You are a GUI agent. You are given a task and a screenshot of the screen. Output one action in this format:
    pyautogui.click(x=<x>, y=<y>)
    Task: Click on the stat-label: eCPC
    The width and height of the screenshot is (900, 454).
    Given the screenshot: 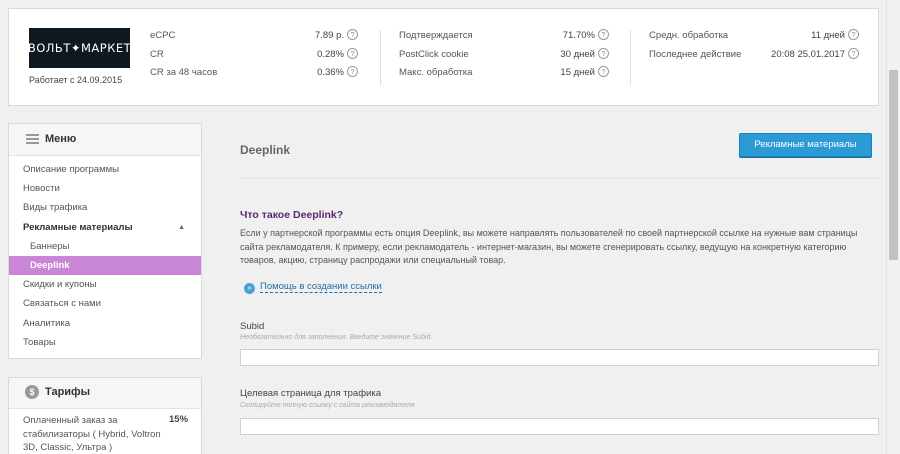 What is the action you would take?
    pyautogui.click(x=163, y=35)
    